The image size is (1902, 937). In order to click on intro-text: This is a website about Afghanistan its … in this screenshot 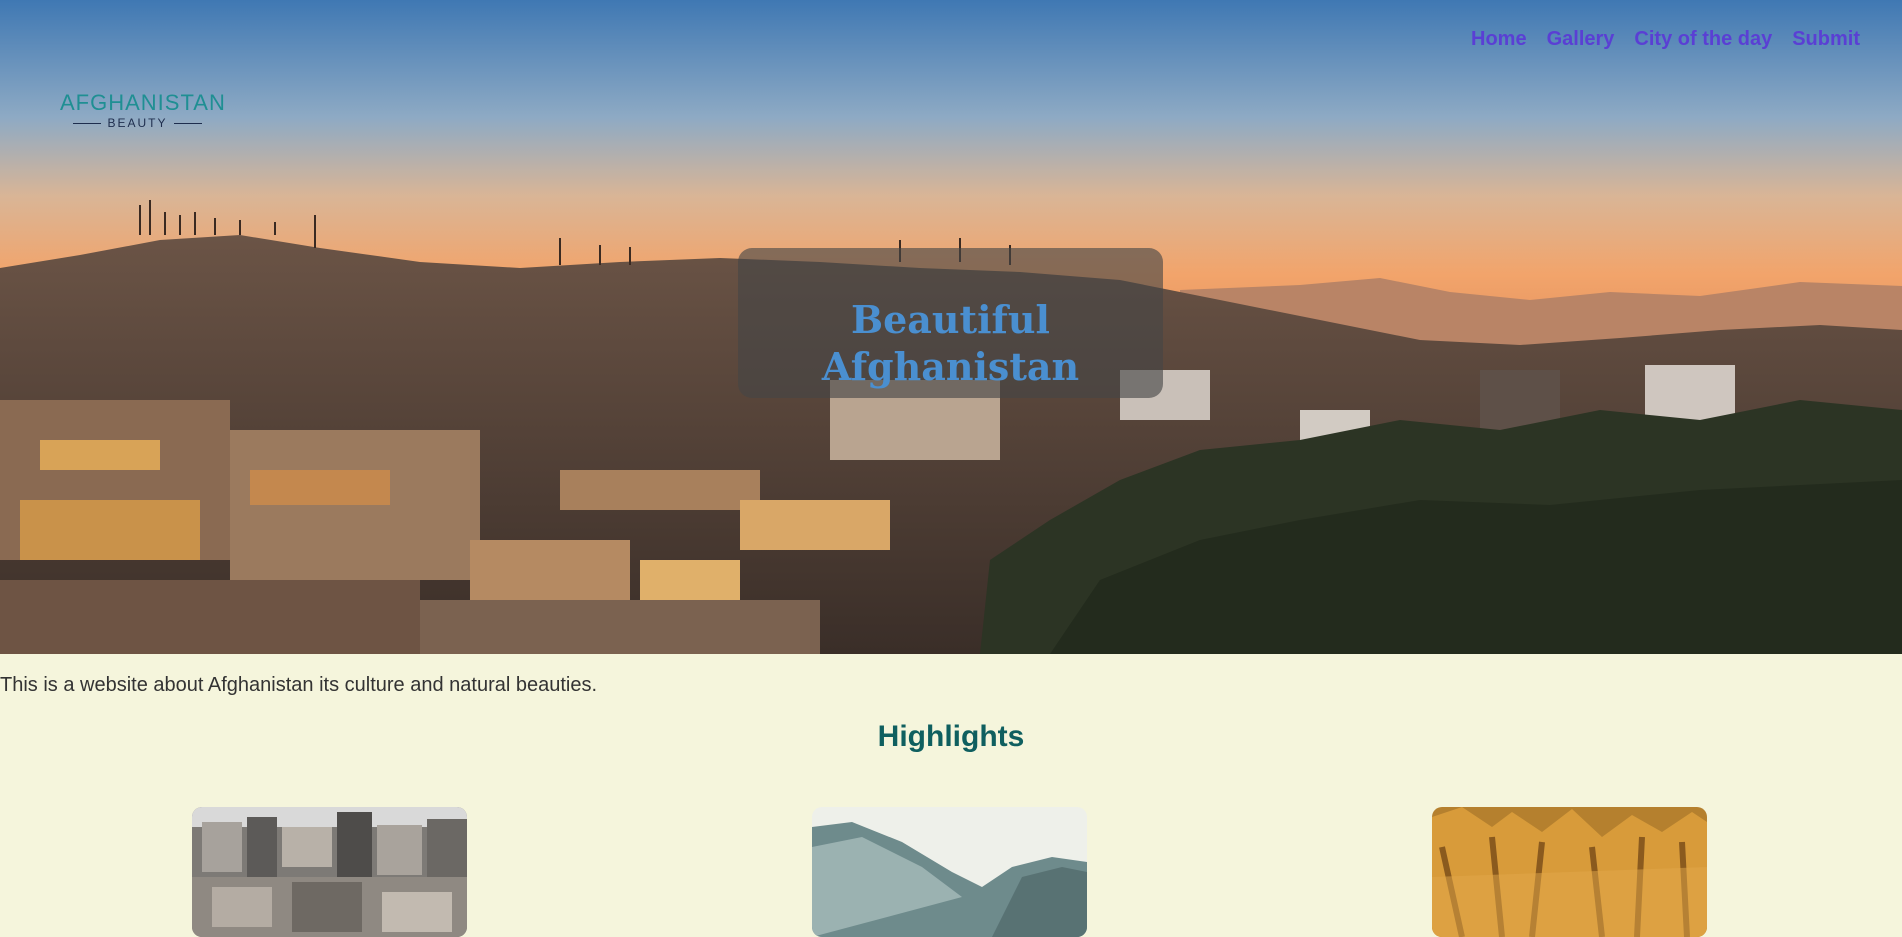, I will do `click(299, 685)`.